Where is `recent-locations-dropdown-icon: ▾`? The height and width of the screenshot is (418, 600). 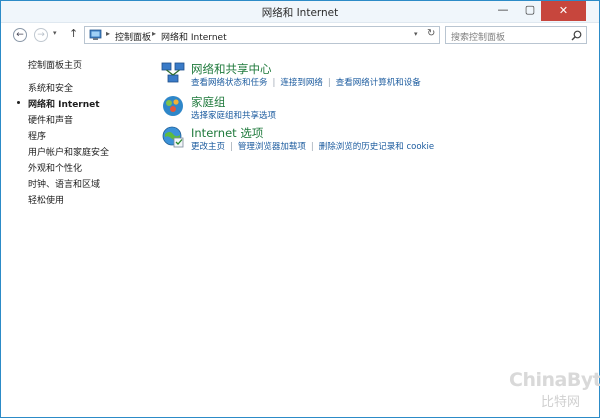
recent-locations-dropdown-icon: ▾ is located at coordinates (55, 33).